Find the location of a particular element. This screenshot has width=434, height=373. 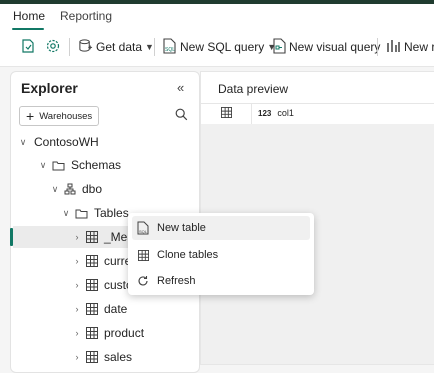

settings-button is located at coordinates (53, 47).